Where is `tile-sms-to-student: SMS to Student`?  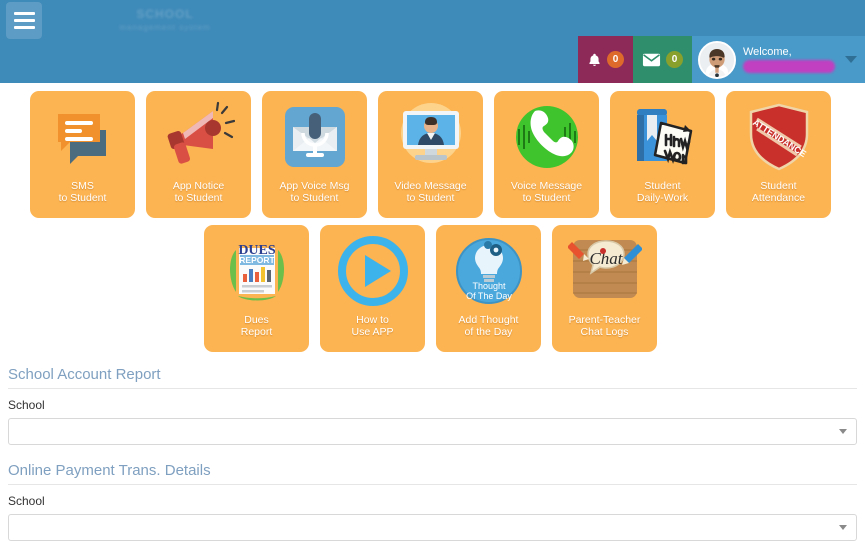 tile-sms-to-student: SMS to Student is located at coordinates (82, 154).